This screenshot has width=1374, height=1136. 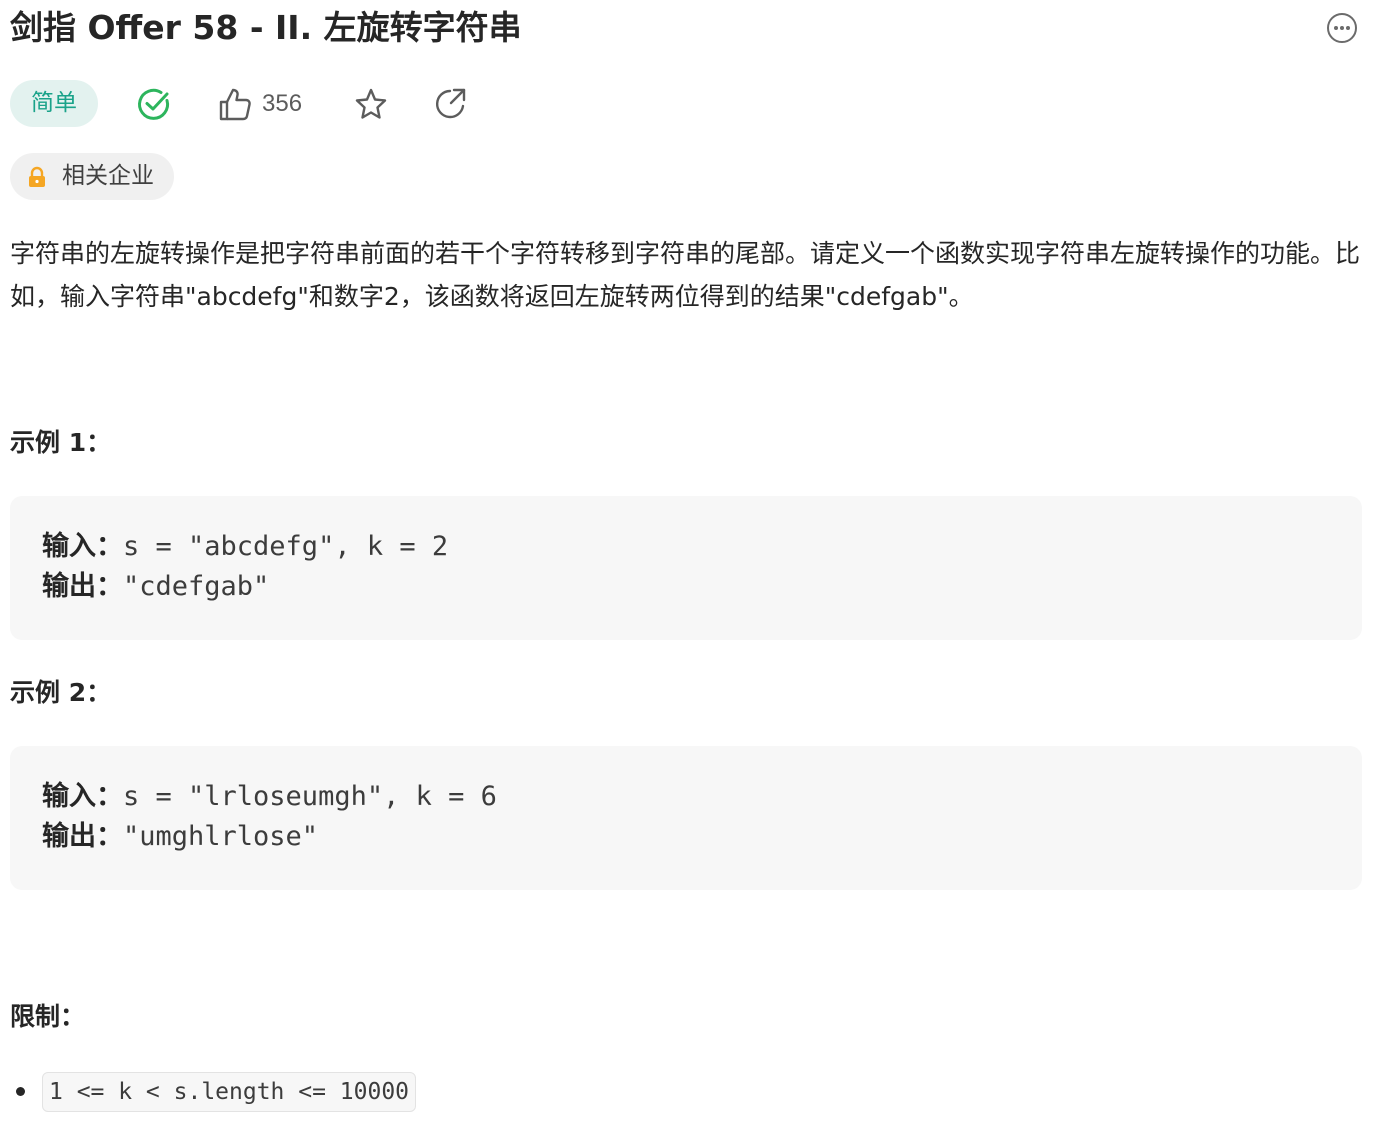 I want to click on problem-title: 剑指 Offer 58 - II. 左旋转字符串, so click(x=266, y=27).